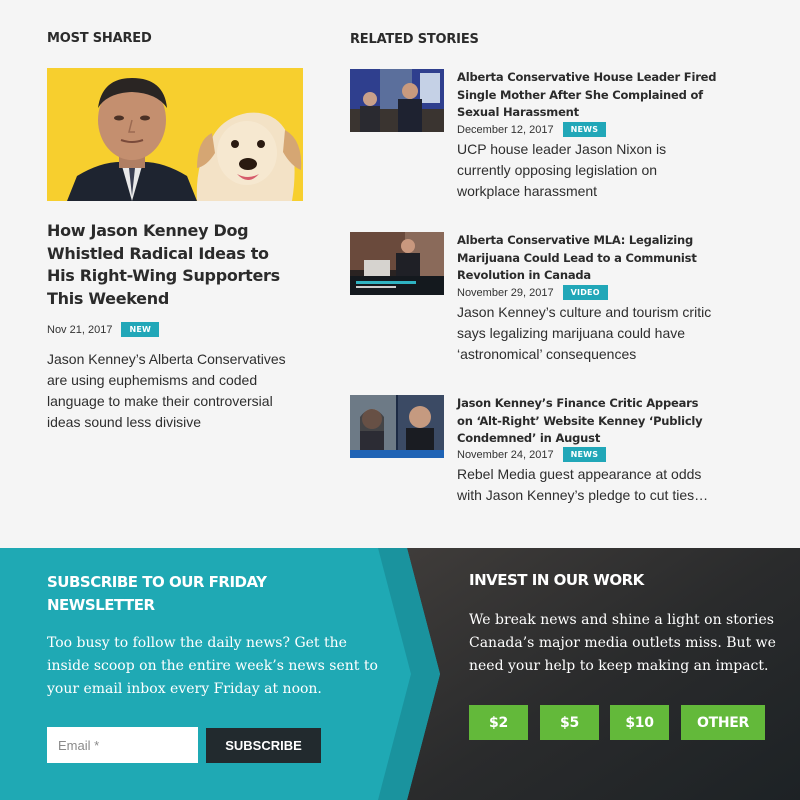  Describe the element at coordinates (639, 722) in the screenshot. I see `donate-10-button: $10` at that location.